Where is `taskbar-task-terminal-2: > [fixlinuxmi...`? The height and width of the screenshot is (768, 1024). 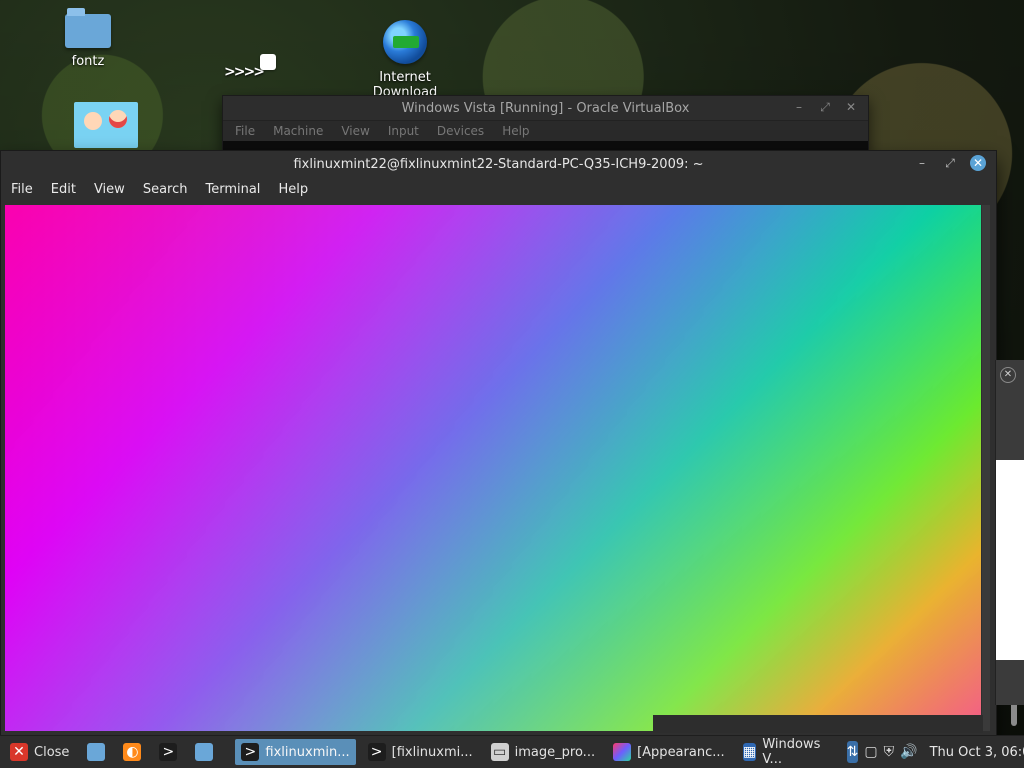
taskbar-task-terminal-2: > [fixlinuxmi... is located at coordinates (420, 752).